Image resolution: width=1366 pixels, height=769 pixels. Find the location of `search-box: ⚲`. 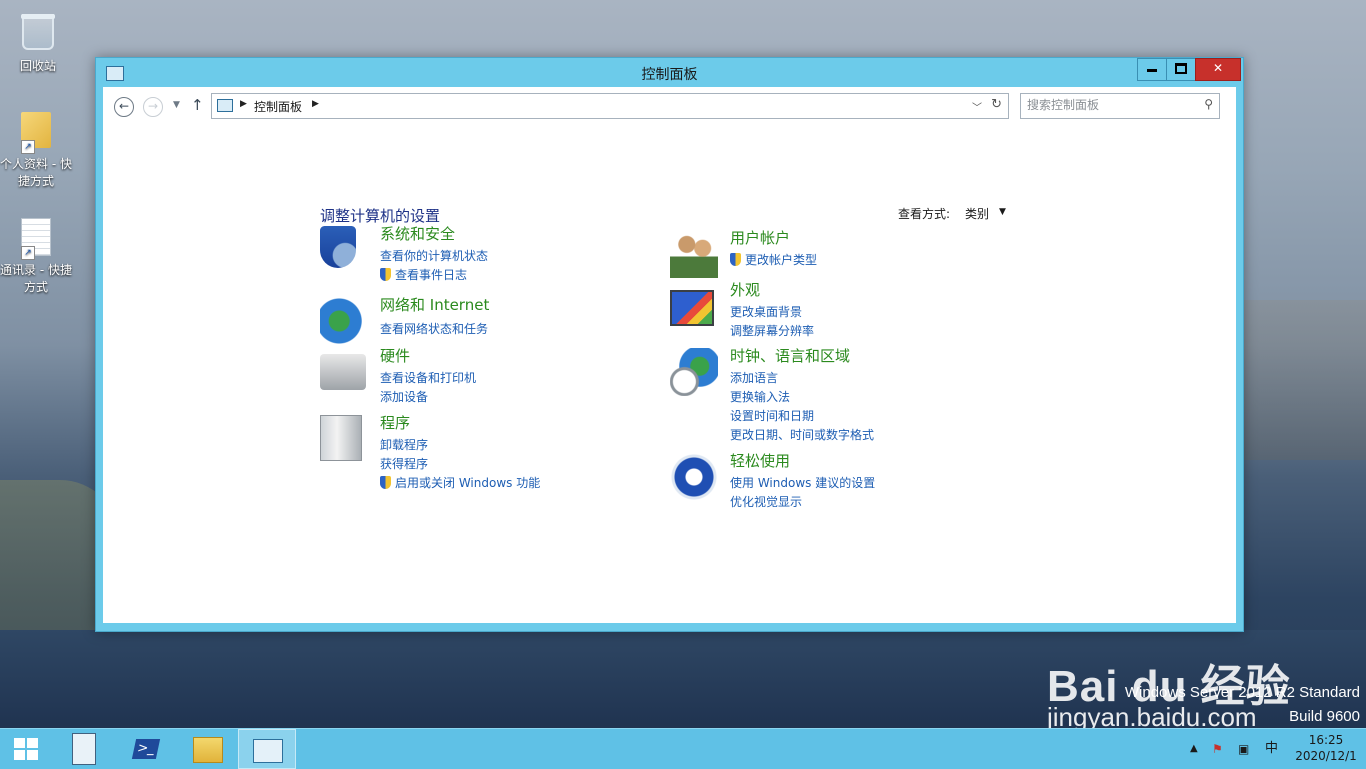

search-box: ⚲ is located at coordinates (1120, 106).